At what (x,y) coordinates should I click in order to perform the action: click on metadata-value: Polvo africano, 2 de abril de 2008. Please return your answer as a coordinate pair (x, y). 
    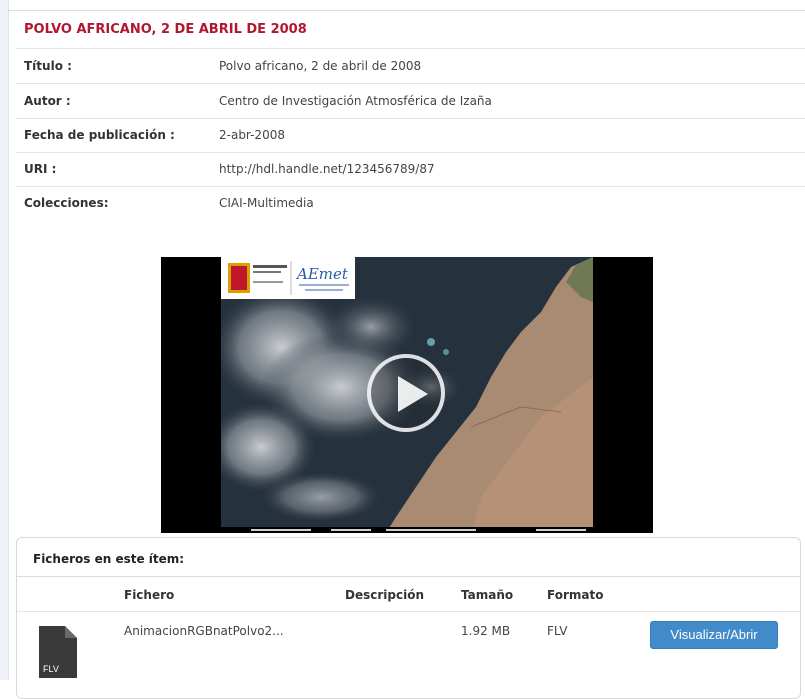
    Looking at the image, I should click on (320, 66).